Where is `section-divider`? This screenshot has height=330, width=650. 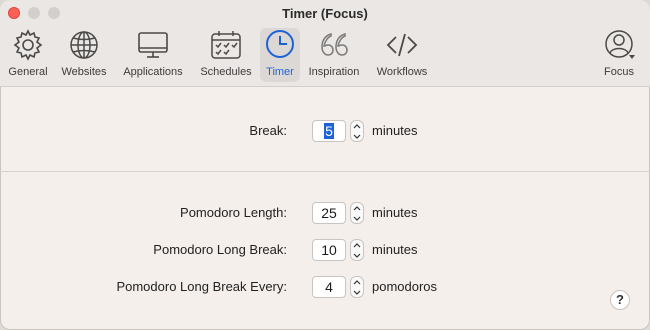 section-divider is located at coordinates (325, 171).